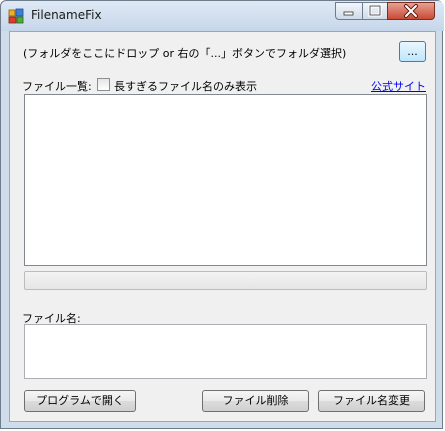 The image size is (445, 431). What do you see at coordinates (185, 86) in the screenshot?
I see `long-names-only-label: 長すぎるファイル名のみ表示` at bounding box center [185, 86].